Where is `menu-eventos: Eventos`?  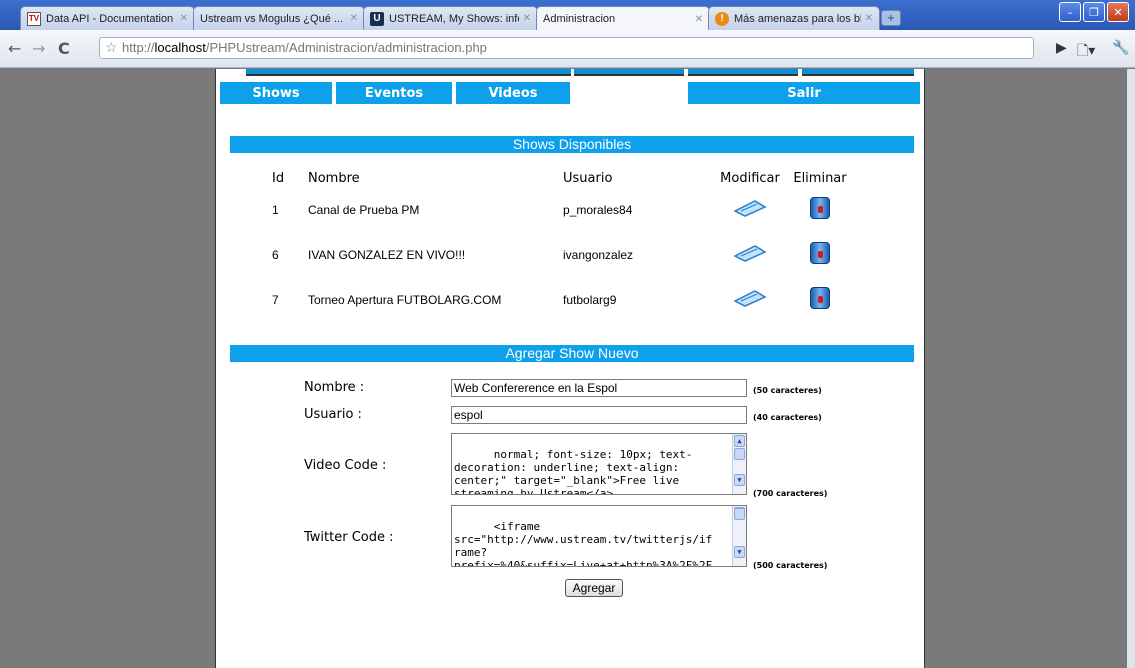
menu-eventos: Eventos is located at coordinates (395, 93).